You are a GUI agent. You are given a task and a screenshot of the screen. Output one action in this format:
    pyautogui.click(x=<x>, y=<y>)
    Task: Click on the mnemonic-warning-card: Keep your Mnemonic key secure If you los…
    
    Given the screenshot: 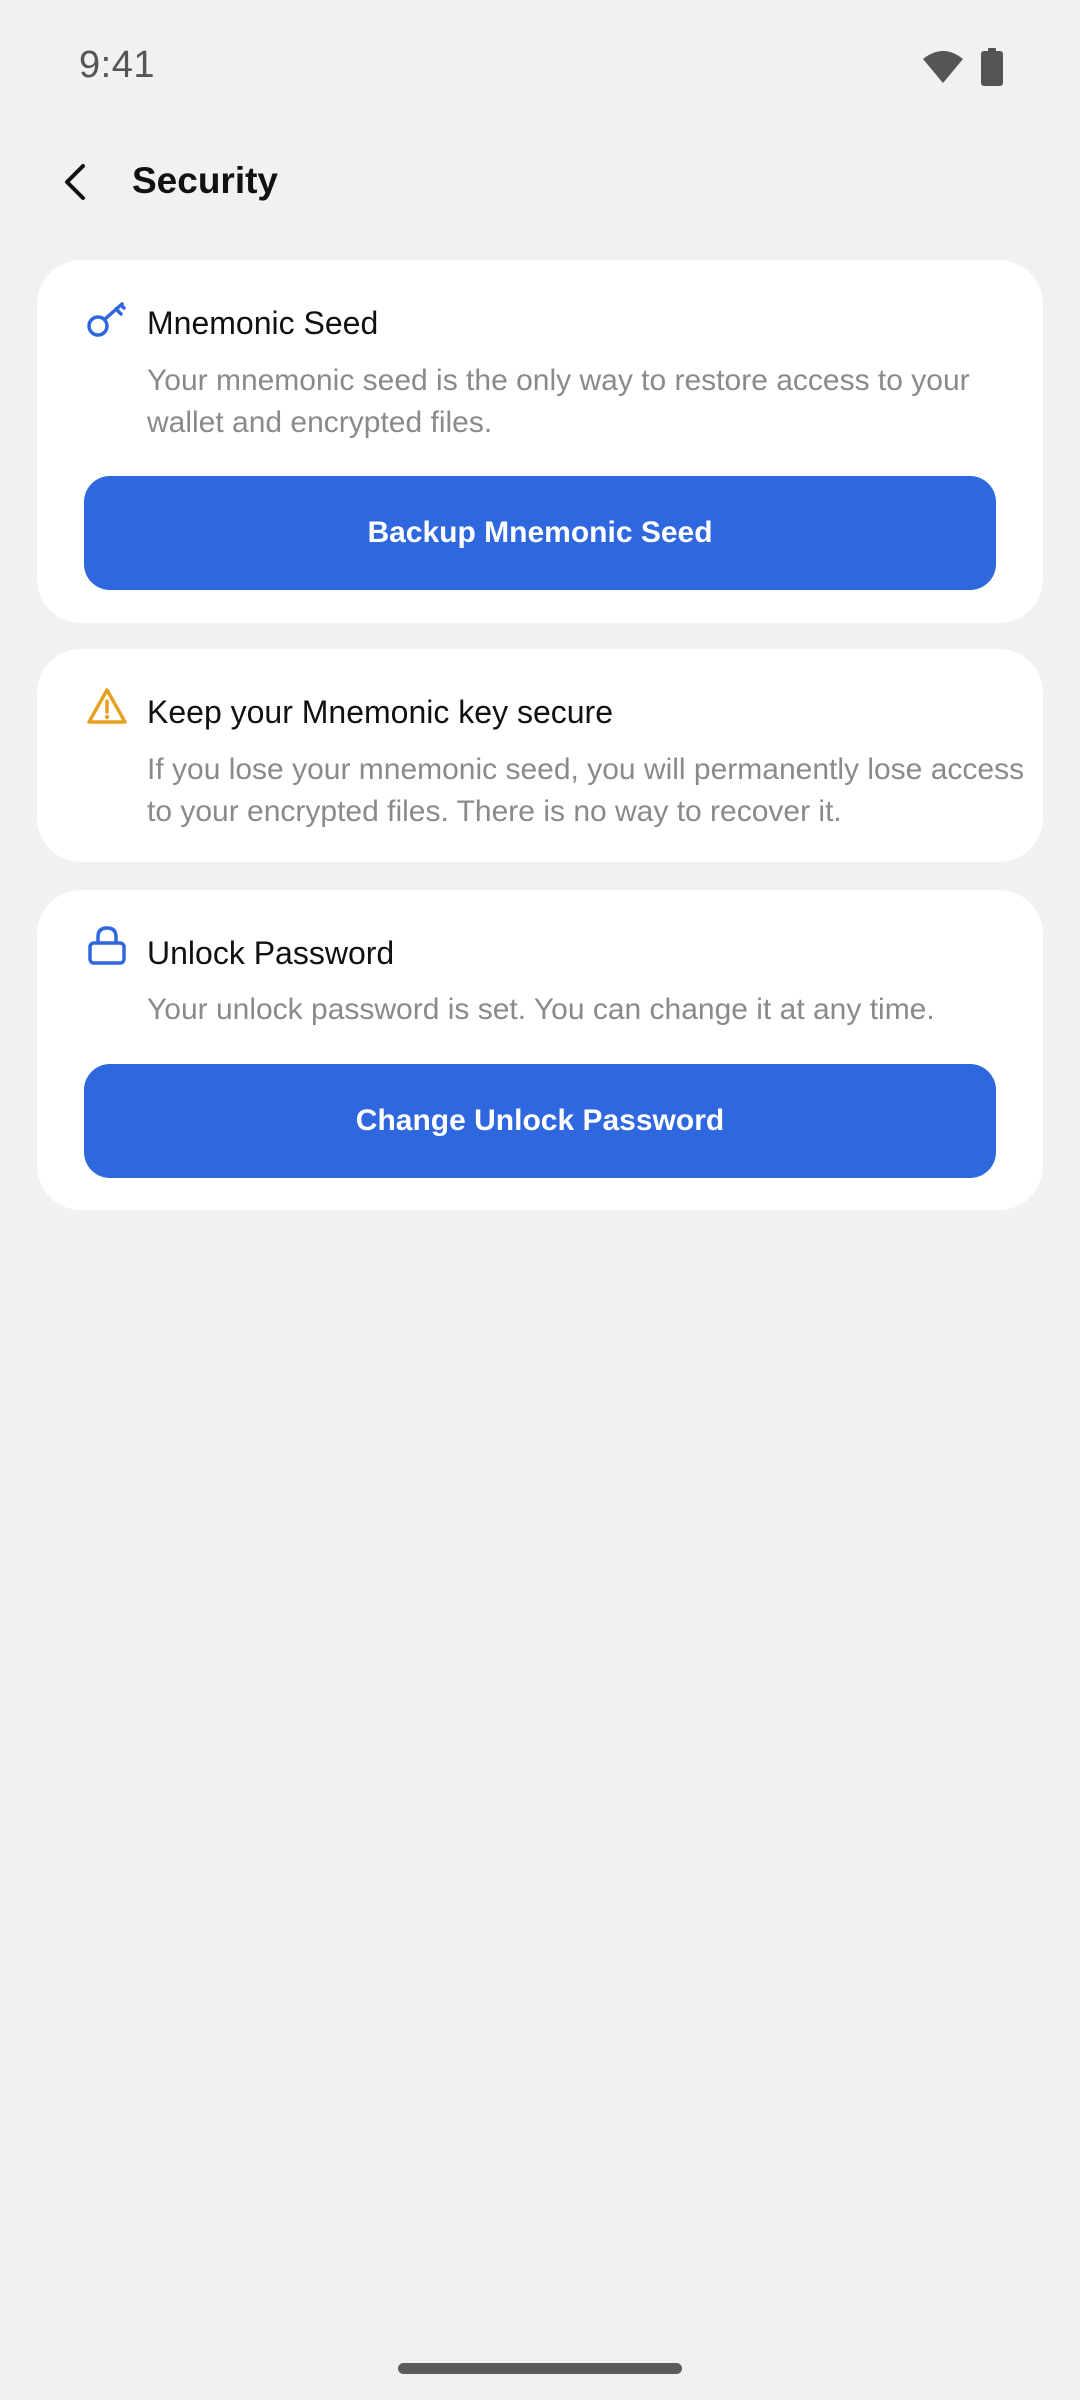 What is the action you would take?
    pyautogui.click(x=540, y=755)
    